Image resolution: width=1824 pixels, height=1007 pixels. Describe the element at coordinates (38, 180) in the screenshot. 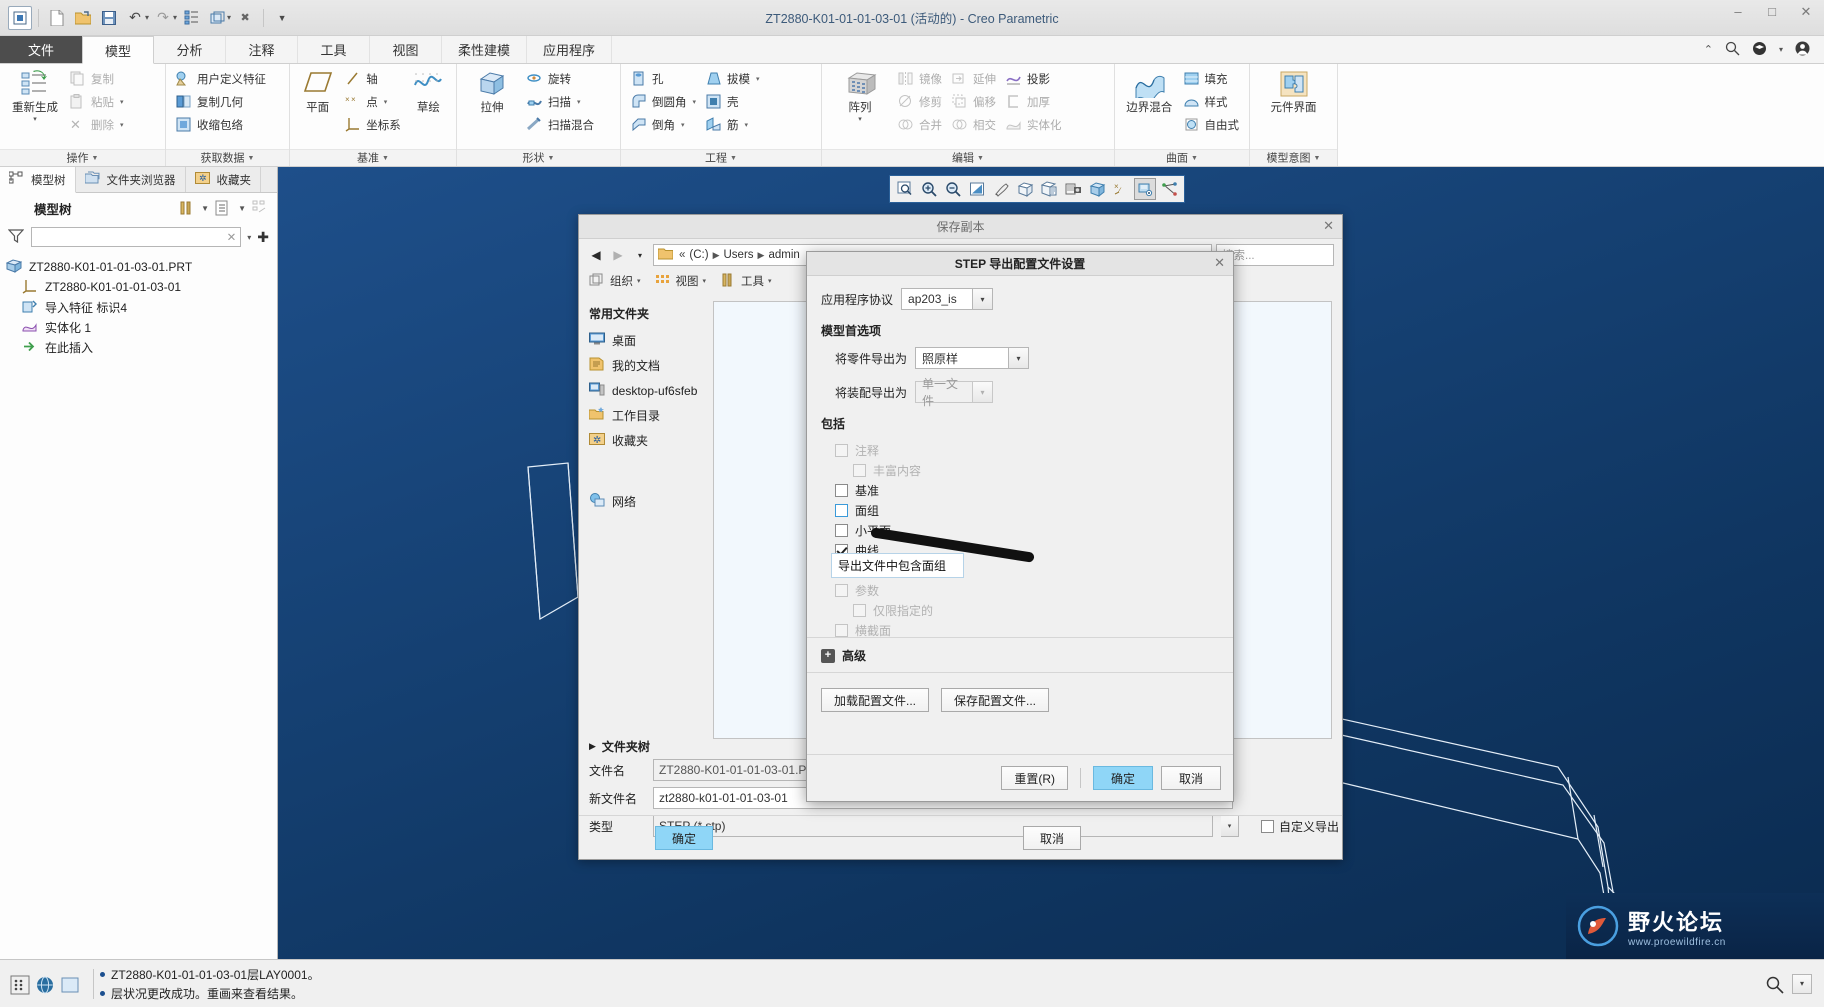

I see `sidebar-item-model-tree: 模型树` at that location.